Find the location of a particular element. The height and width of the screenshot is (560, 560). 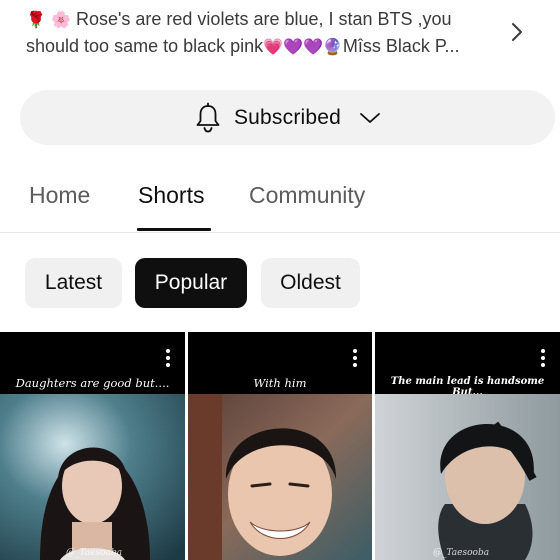

chip-popular: Popular is located at coordinates (191, 283).